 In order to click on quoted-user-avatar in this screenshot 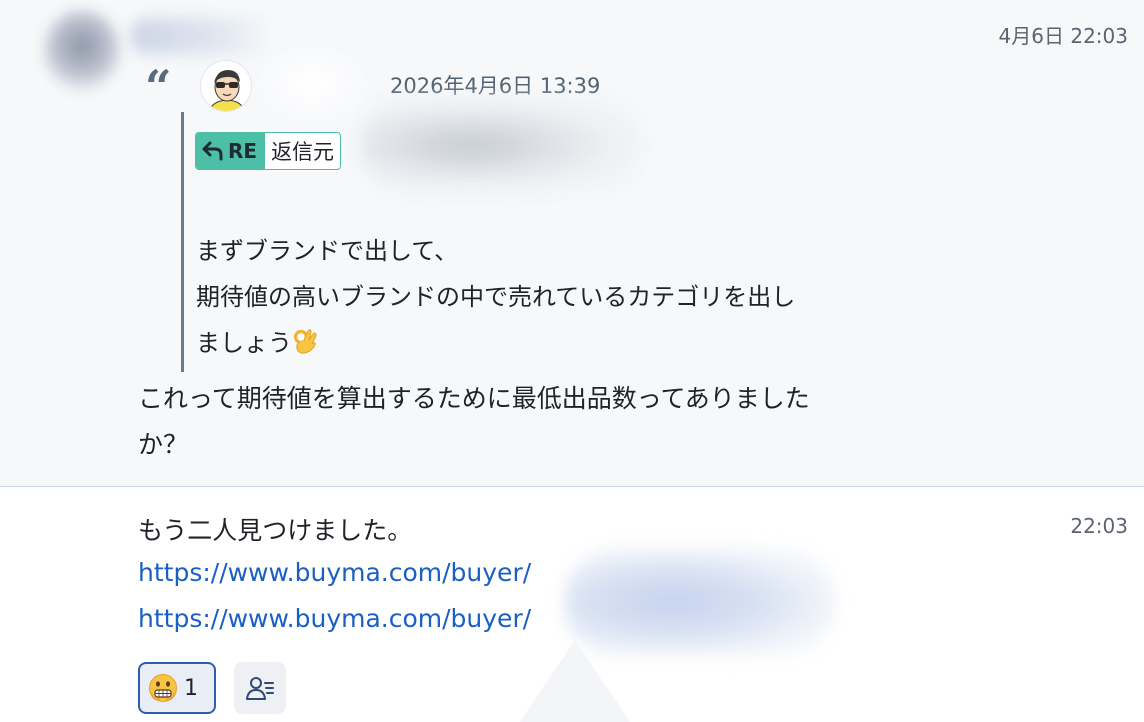, I will do `click(226, 86)`.